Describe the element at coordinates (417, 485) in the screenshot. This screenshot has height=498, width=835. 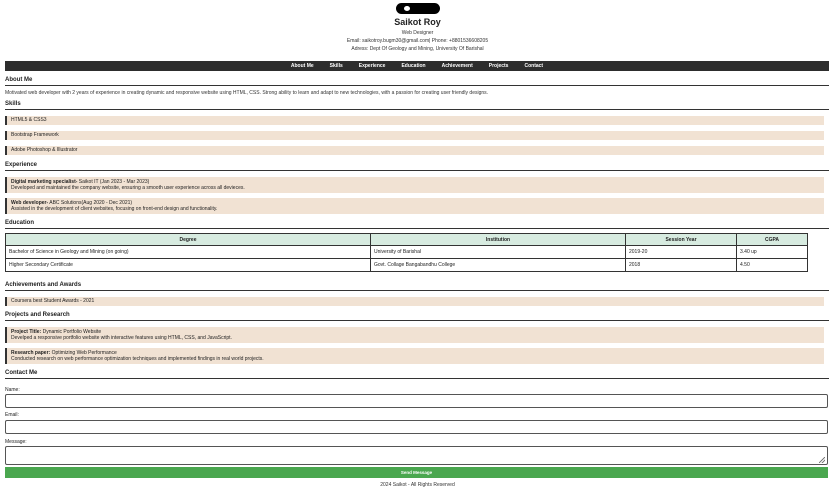
I see `footer-text: 2024 Saikot - All Rights Reserved` at that location.